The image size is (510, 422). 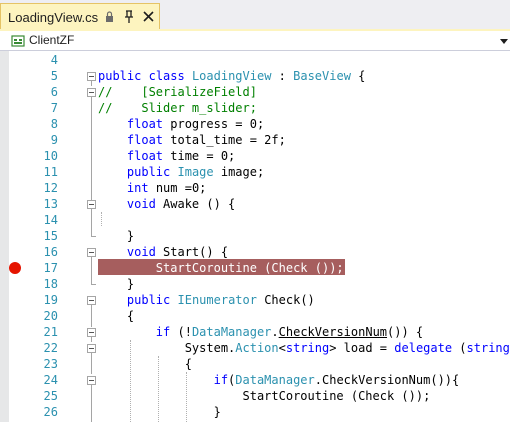 What do you see at coordinates (255, 60) in the screenshot?
I see `code-line: 4` at bounding box center [255, 60].